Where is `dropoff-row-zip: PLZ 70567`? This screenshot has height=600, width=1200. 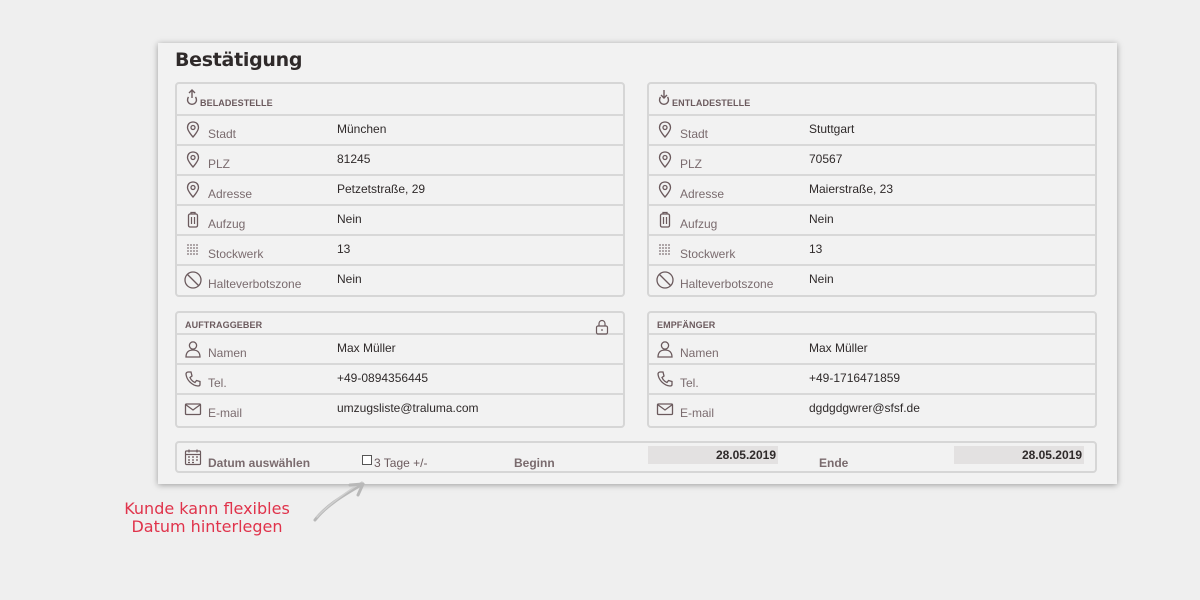 dropoff-row-zip: PLZ 70567 is located at coordinates (872, 161).